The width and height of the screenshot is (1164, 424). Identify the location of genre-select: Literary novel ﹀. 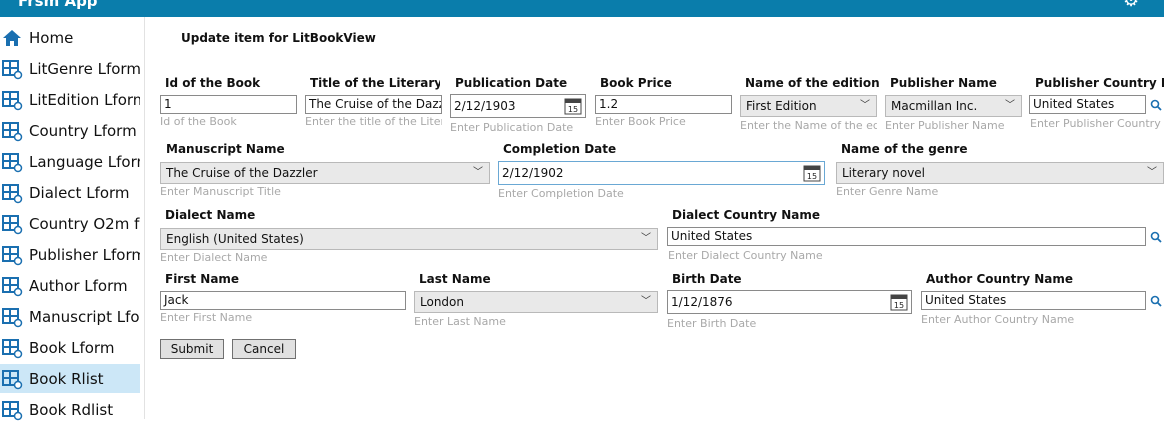
(1000, 173).